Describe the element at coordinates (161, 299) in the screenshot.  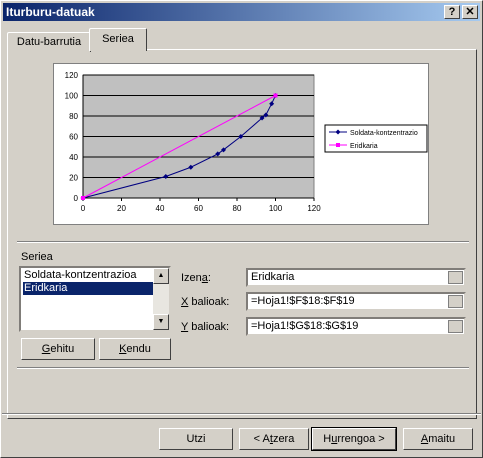
I see `listbox-scrollbar: ▲ ▼` at that location.